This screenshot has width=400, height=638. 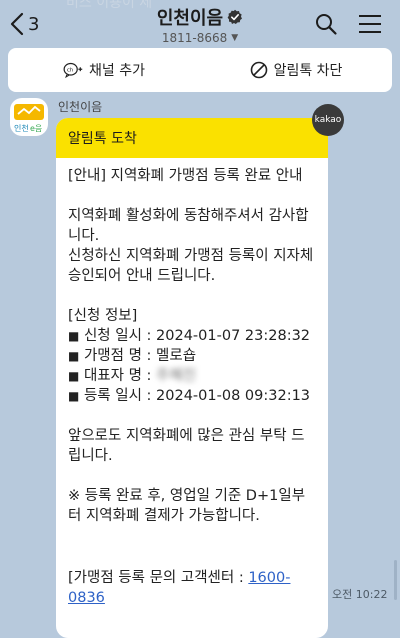 I want to click on add-channel-button: ch 채널 추가, so click(x=104, y=70).